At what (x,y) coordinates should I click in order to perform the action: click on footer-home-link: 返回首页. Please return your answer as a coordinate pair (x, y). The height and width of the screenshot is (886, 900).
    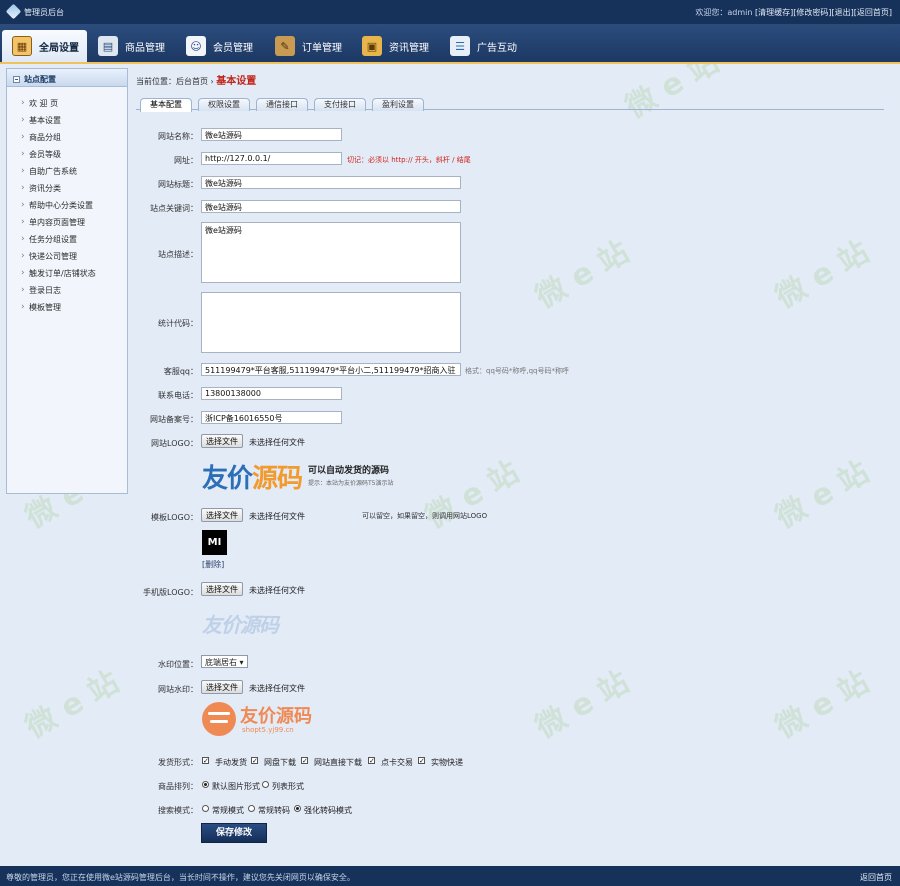
    Looking at the image, I should click on (876, 877).